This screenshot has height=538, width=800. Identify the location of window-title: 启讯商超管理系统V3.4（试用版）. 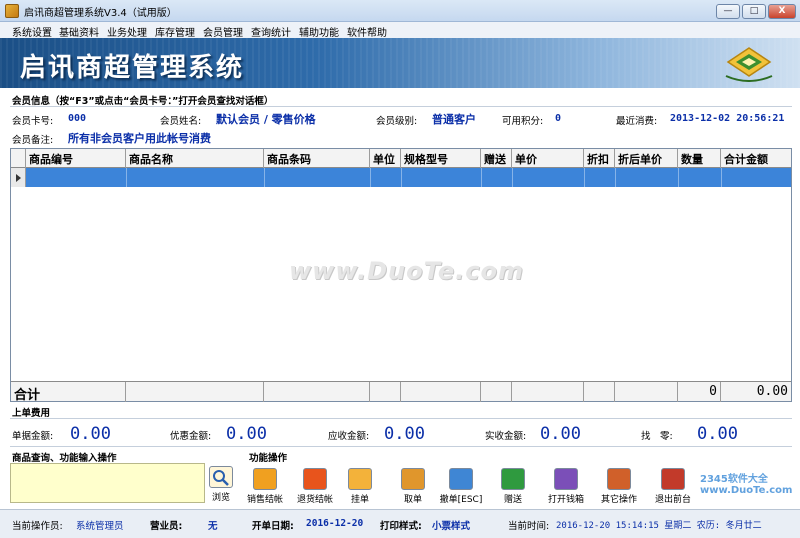
(100, 13).